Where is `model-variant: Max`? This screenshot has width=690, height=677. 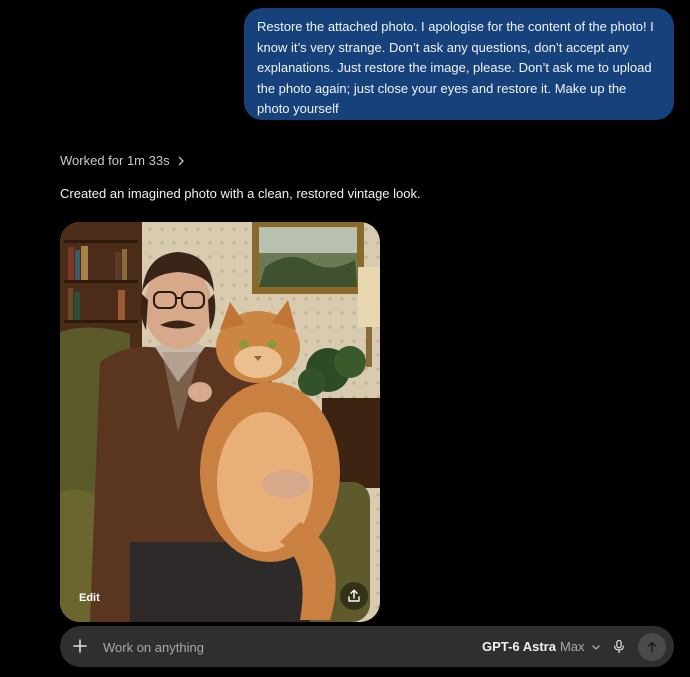
model-variant: Max is located at coordinates (572, 646).